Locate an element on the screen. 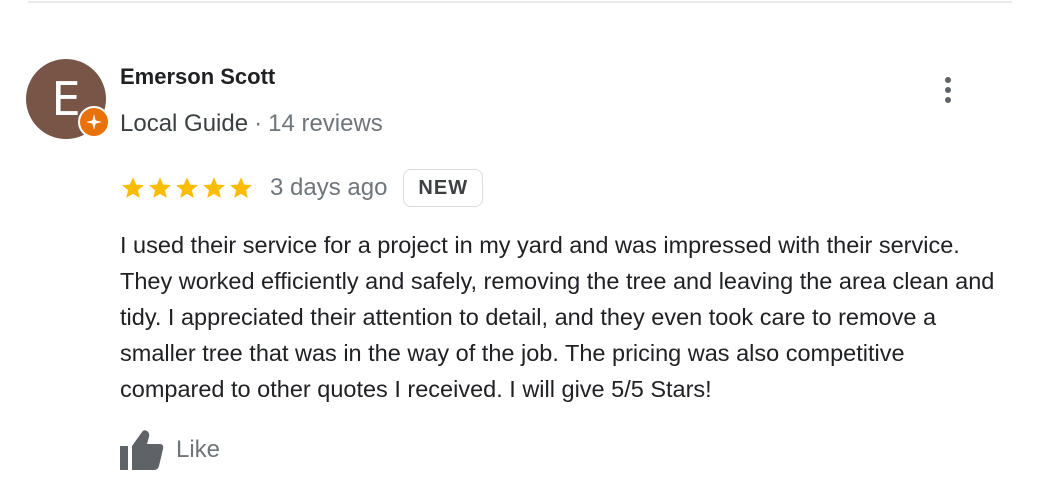 This screenshot has width=1040, height=504. more-vertical-icon is located at coordinates (948, 90).